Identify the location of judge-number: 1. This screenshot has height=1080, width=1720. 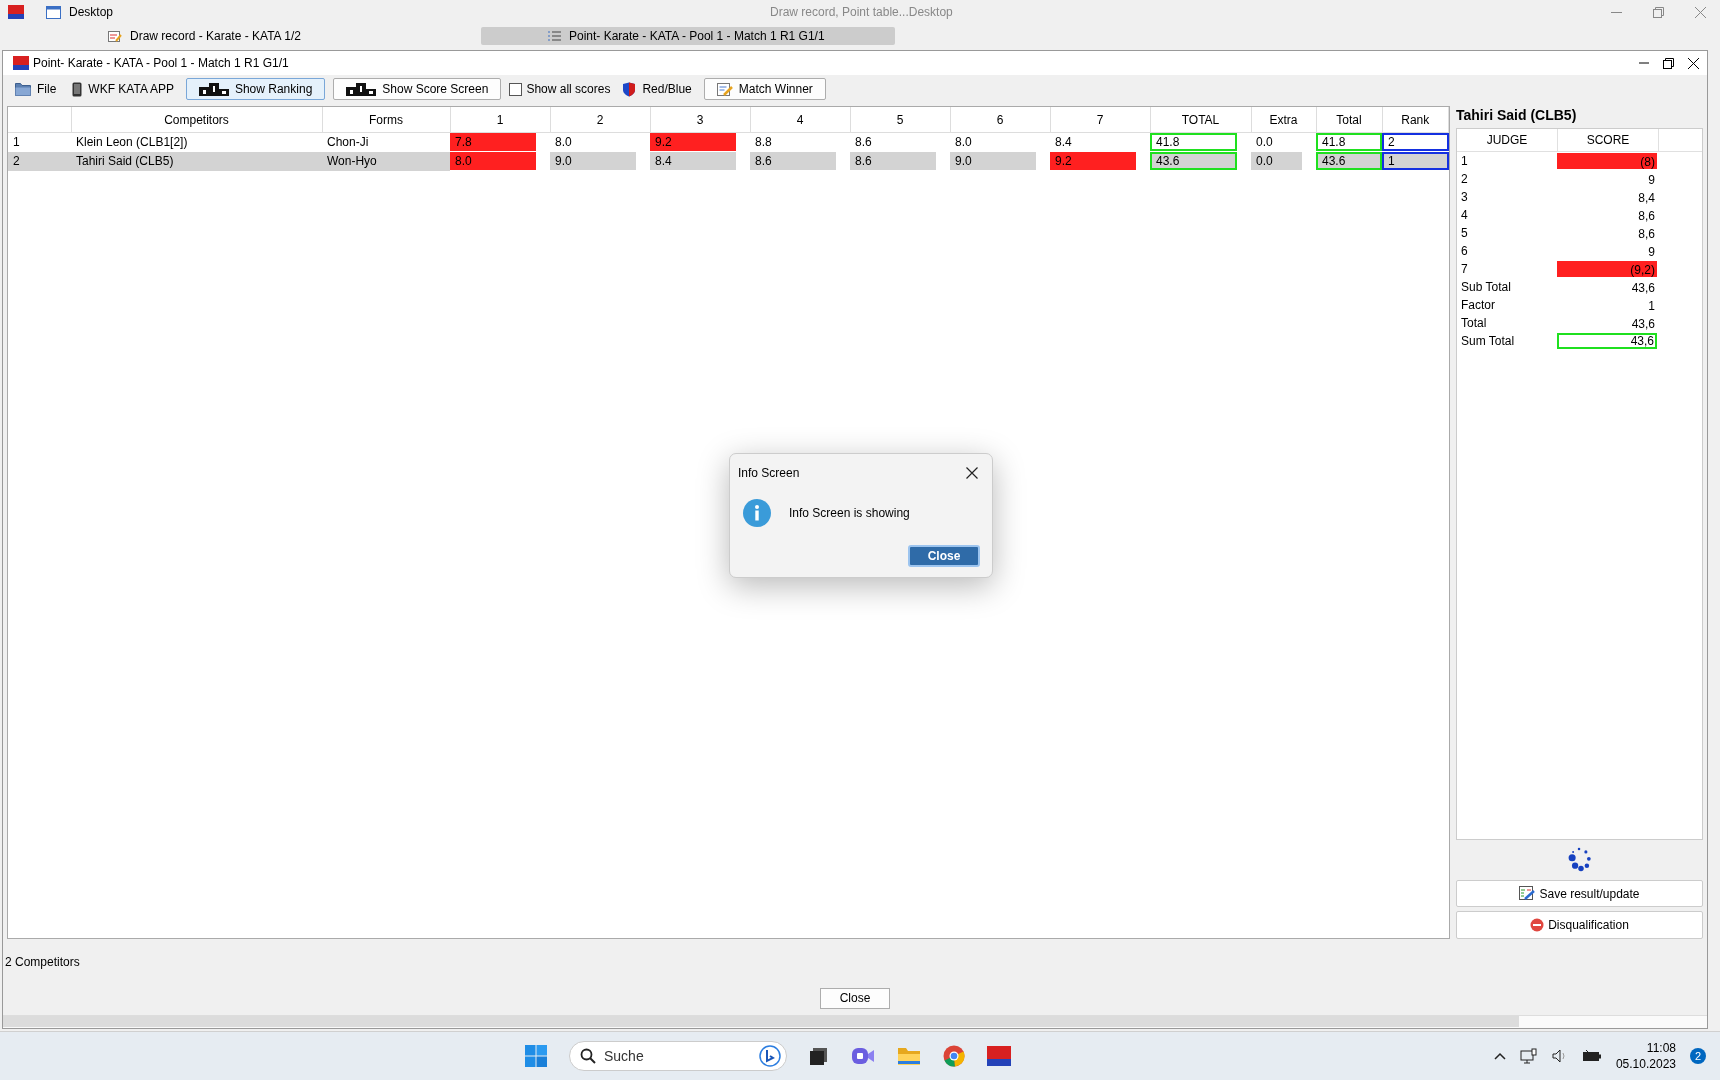
(1465, 161).